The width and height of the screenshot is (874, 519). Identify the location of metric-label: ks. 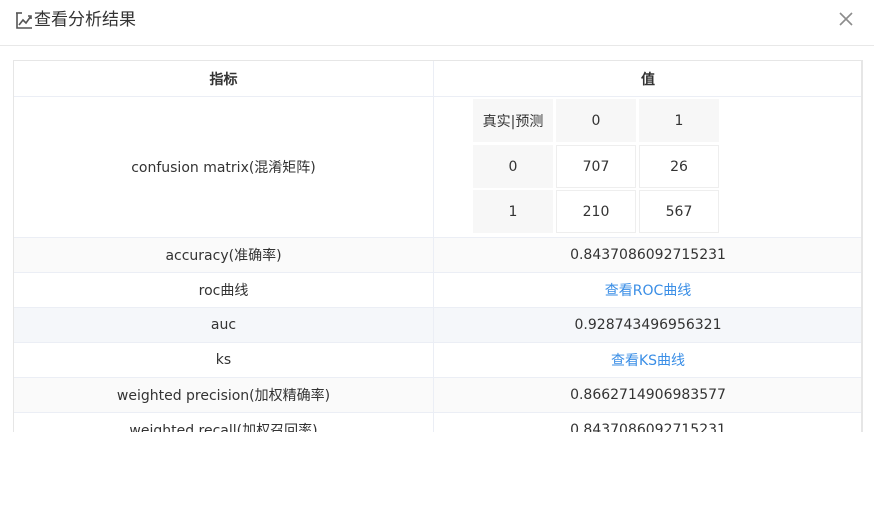
(224, 360).